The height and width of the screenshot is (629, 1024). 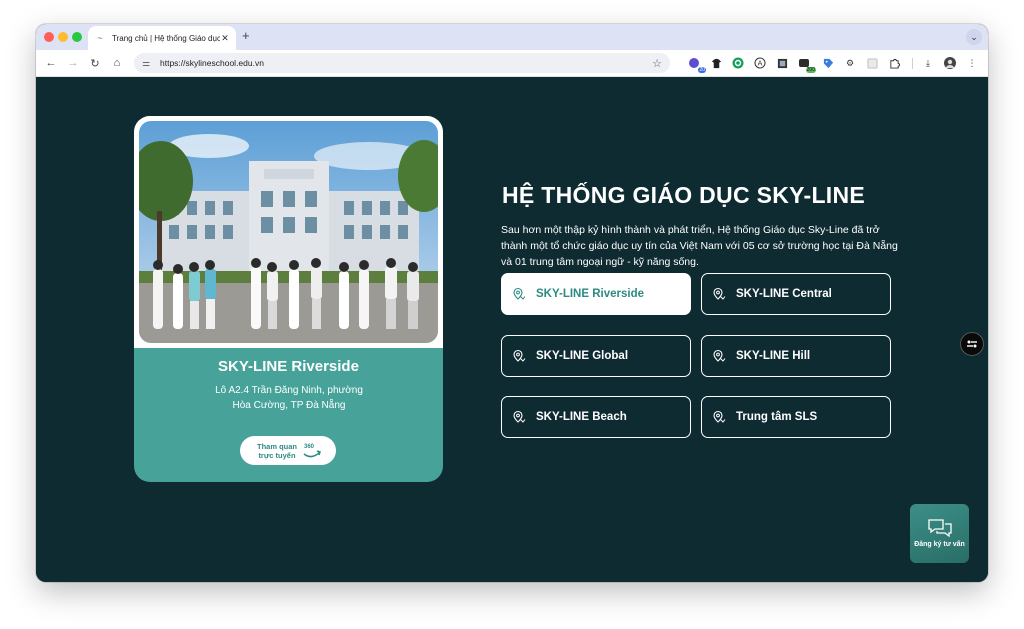 I want to click on campus-button-label: SKY-LINE Central, so click(x=784, y=294).